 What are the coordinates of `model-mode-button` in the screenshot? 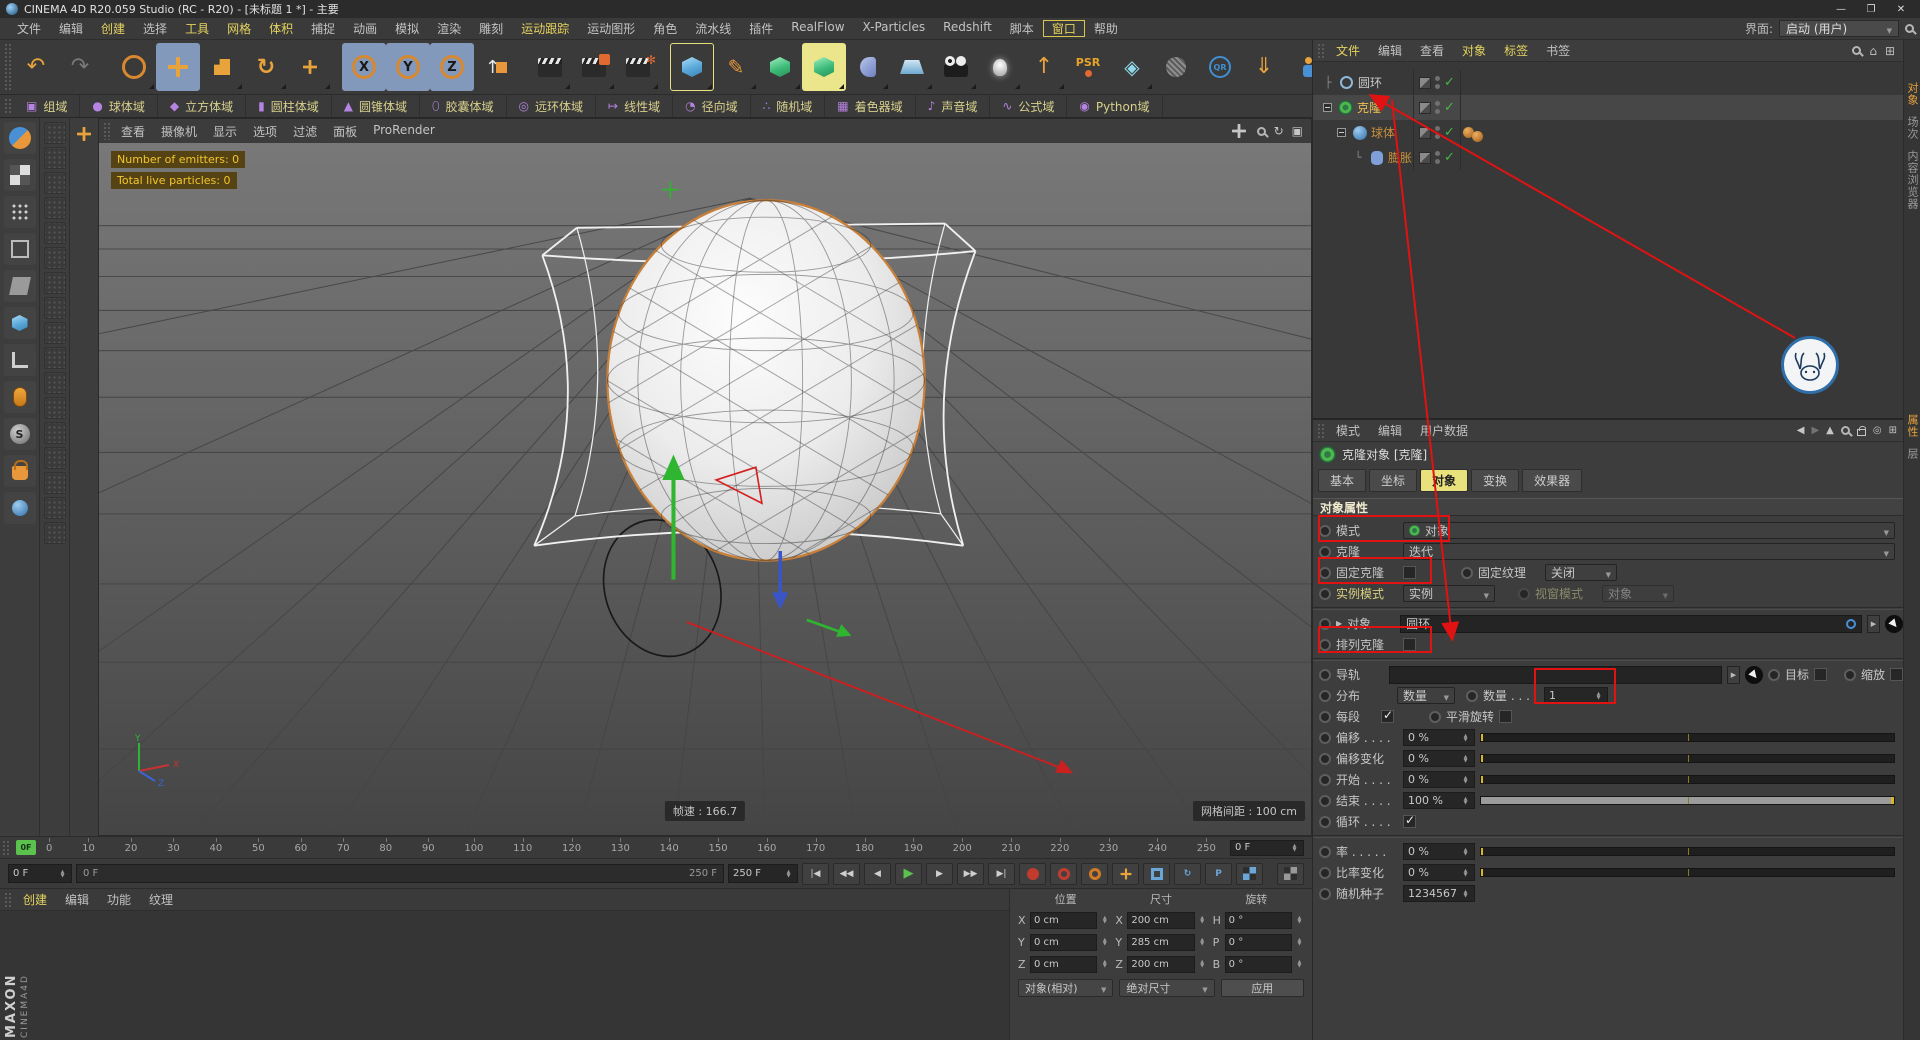 It's located at (19, 175).